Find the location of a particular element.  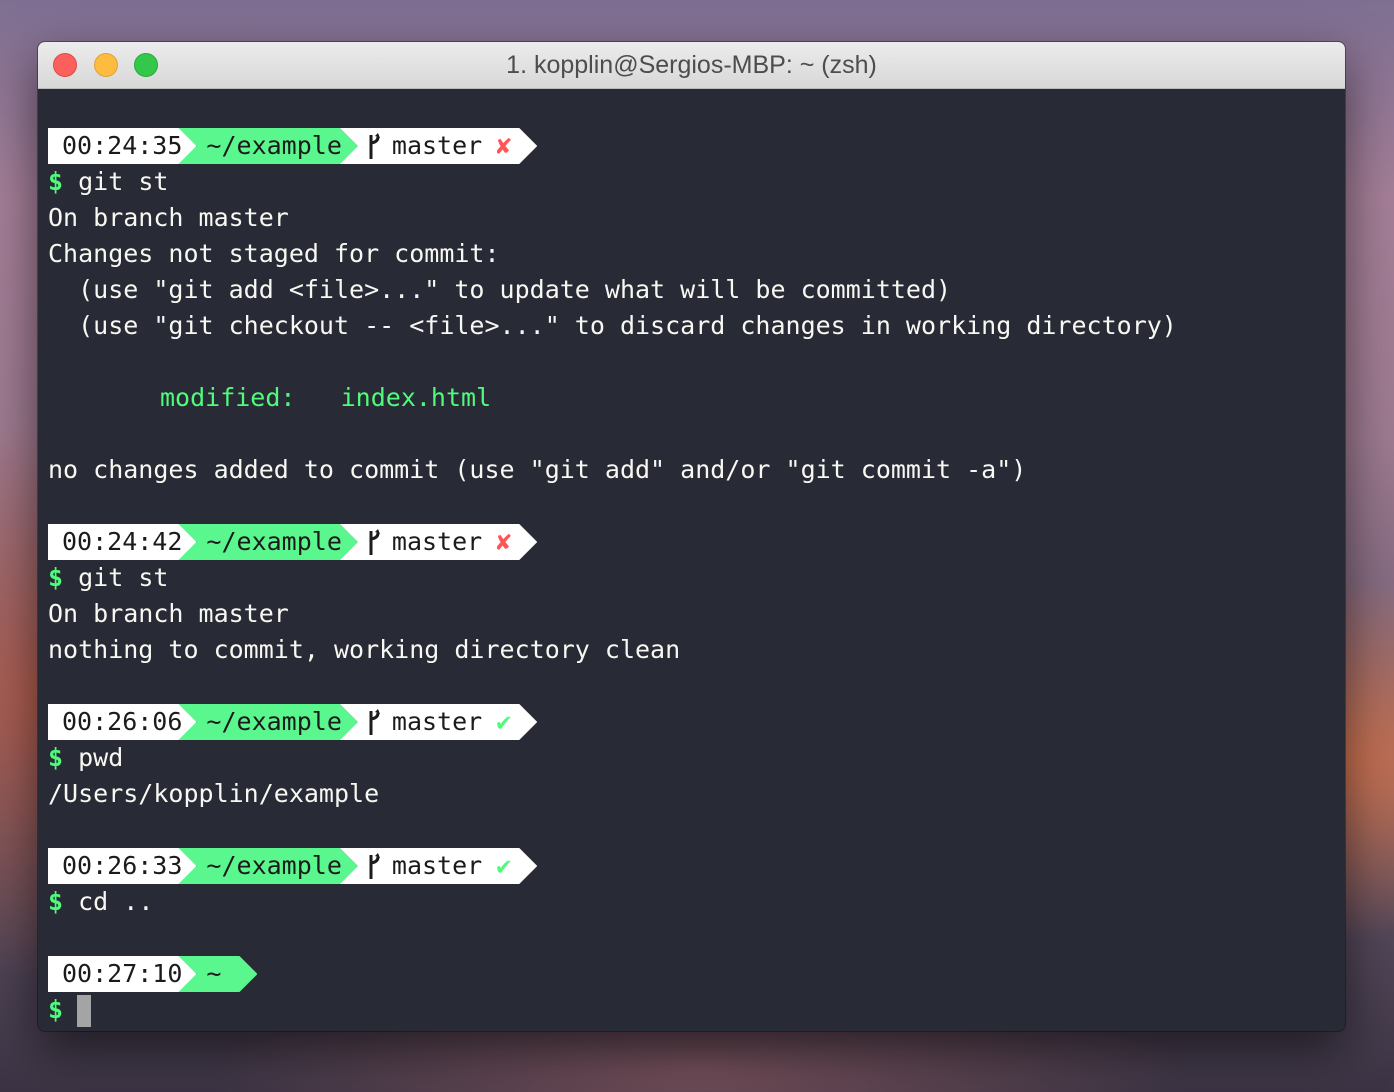

command-line: $ cd .. is located at coordinates (100, 902).